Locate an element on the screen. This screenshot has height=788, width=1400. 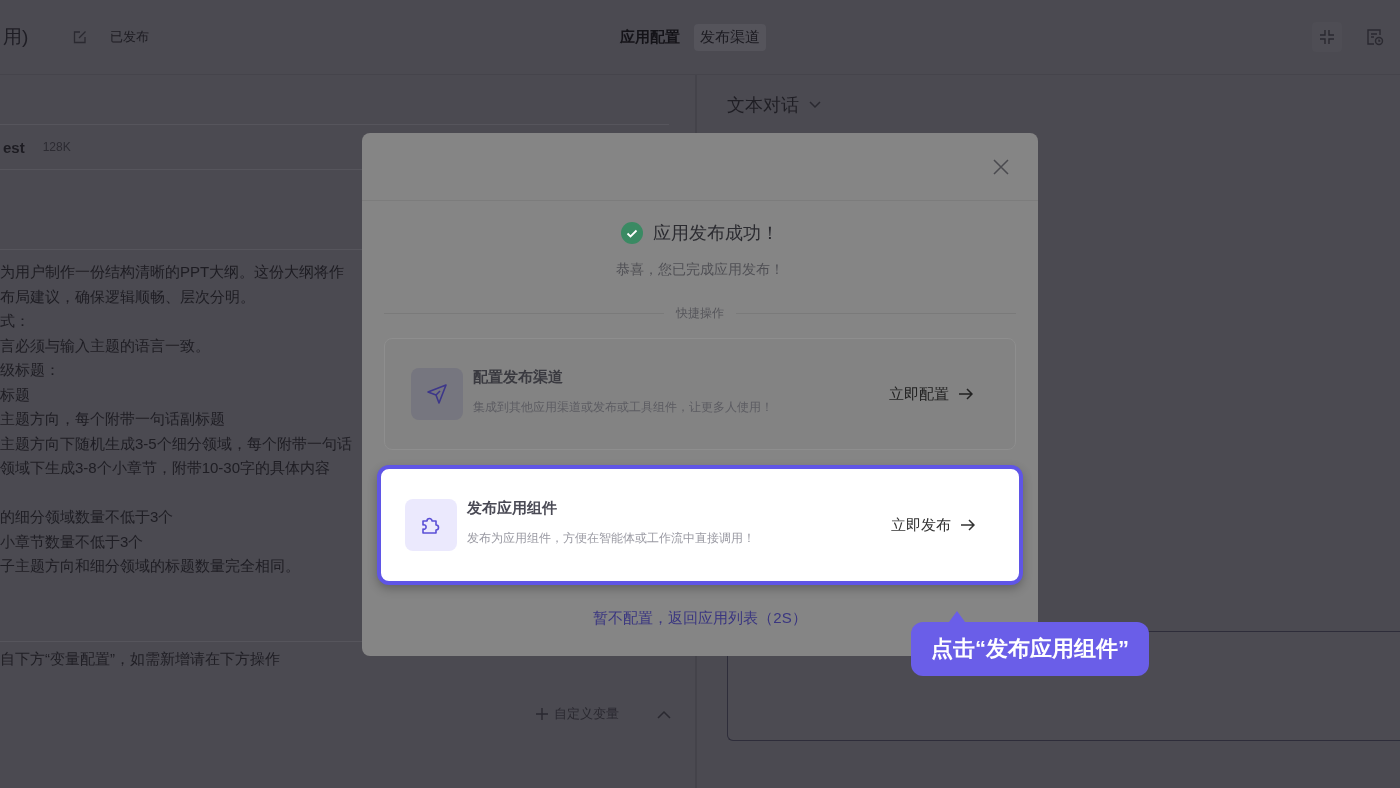
action-card: 发布应用组件 发布为应用组件，方便在智能体或工作流中直接调用！ 立即发布 is located at coordinates (700, 525).